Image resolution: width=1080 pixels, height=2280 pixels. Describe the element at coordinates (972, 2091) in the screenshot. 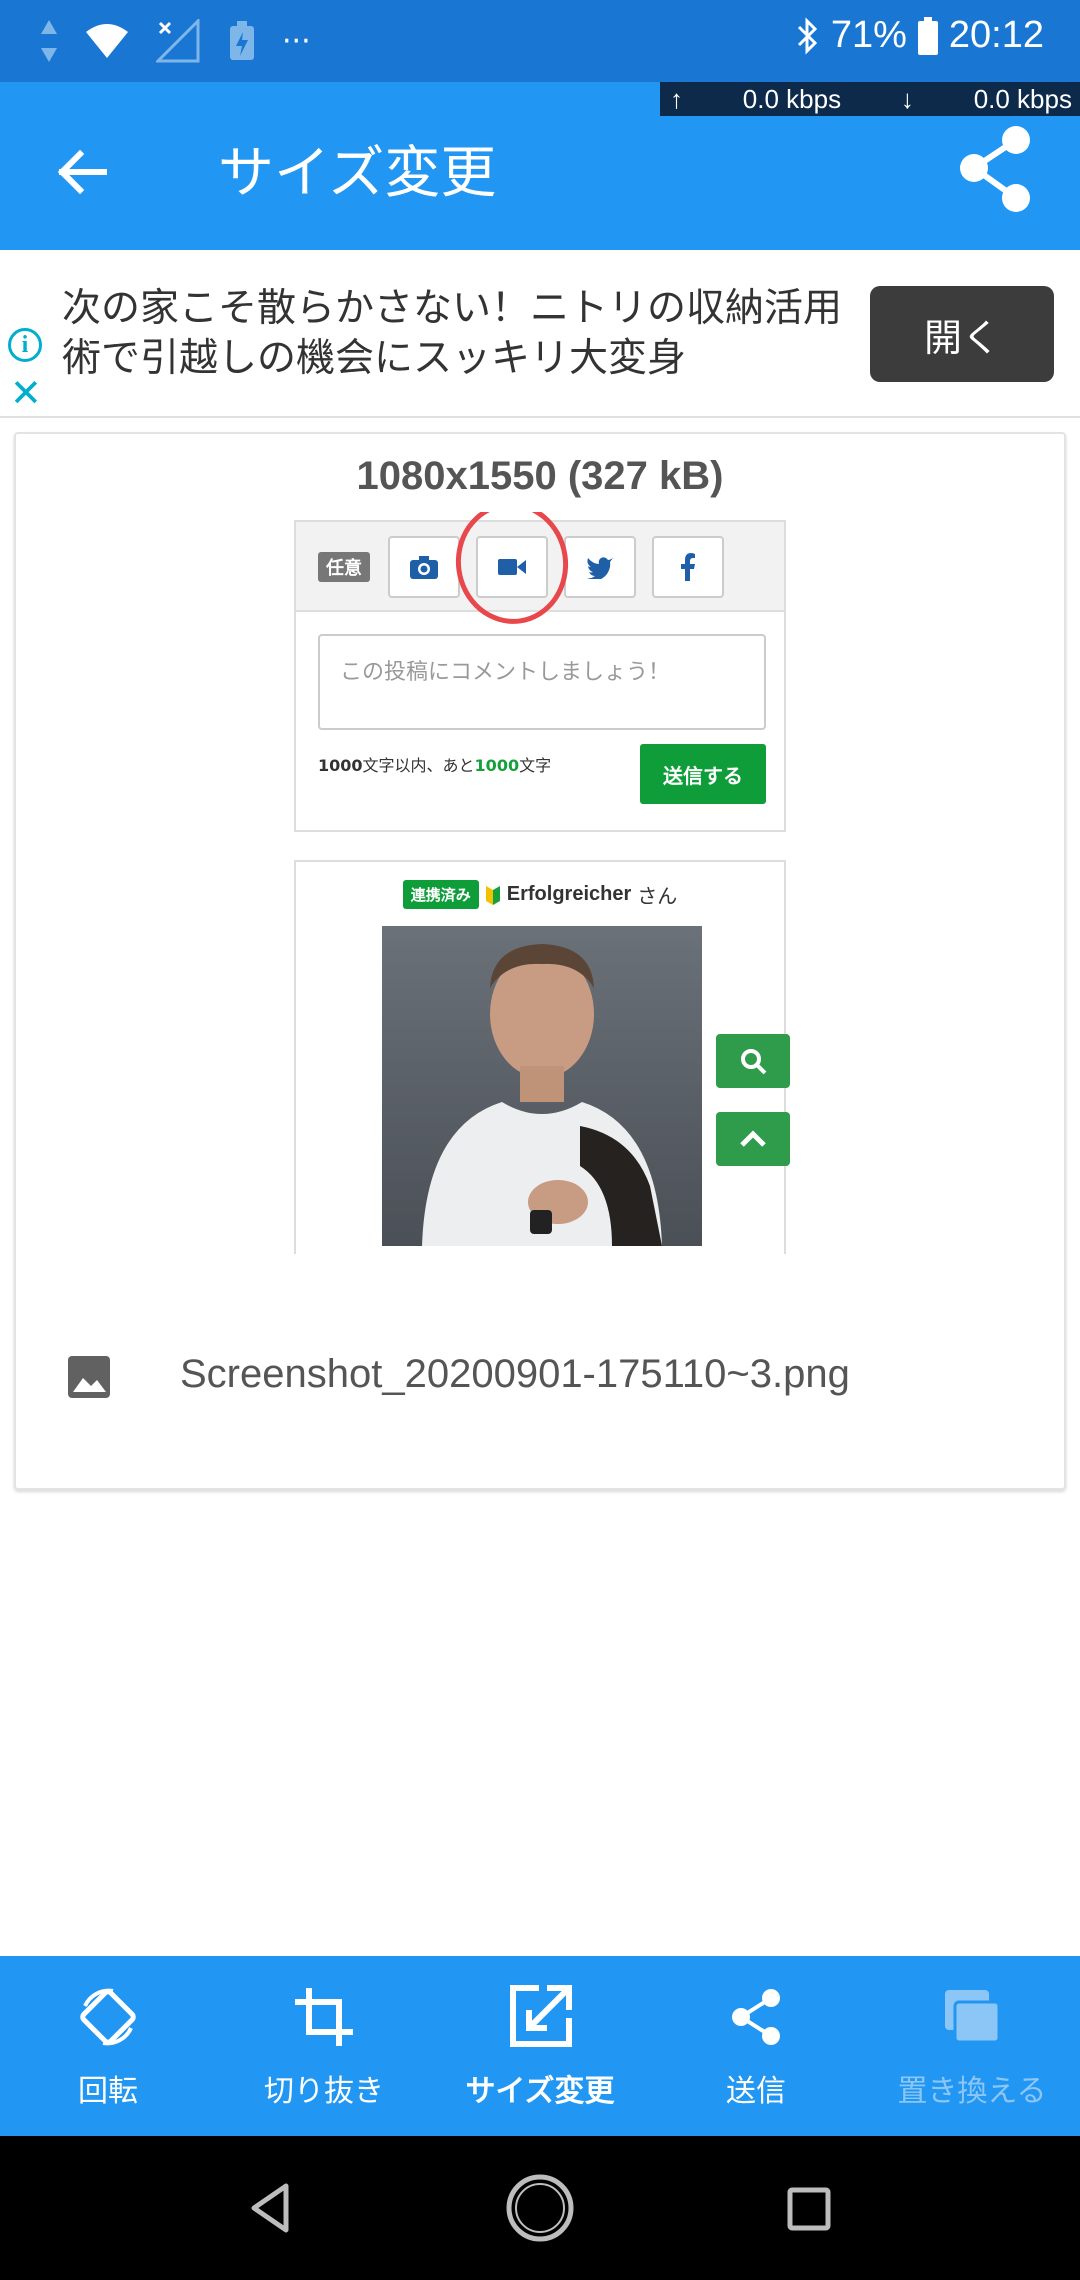

I see `replace-label: 置き換える` at that location.